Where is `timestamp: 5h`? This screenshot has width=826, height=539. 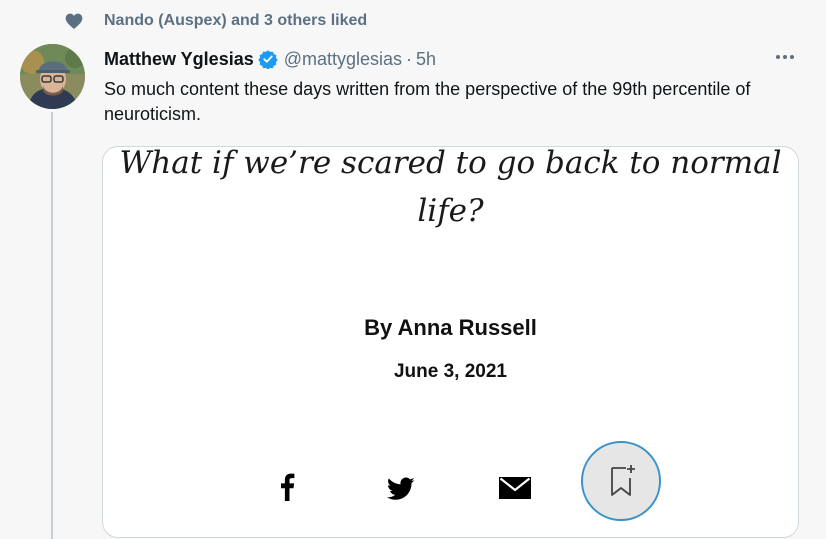 timestamp: 5h is located at coordinates (426, 59).